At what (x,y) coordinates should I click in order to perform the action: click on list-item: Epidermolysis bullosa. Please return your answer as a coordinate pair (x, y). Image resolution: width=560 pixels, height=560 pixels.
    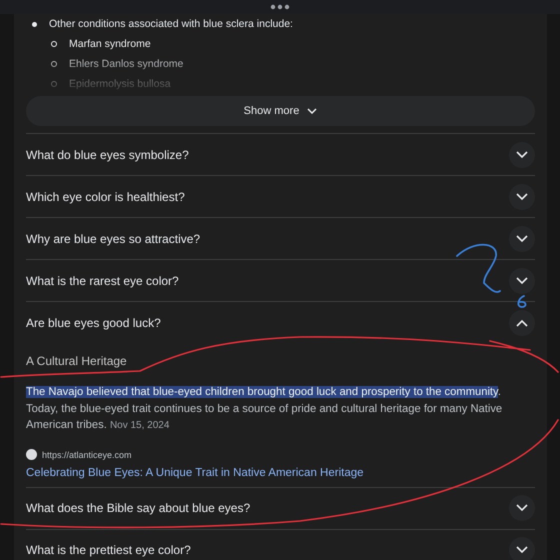
    Looking at the image, I should click on (120, 84).